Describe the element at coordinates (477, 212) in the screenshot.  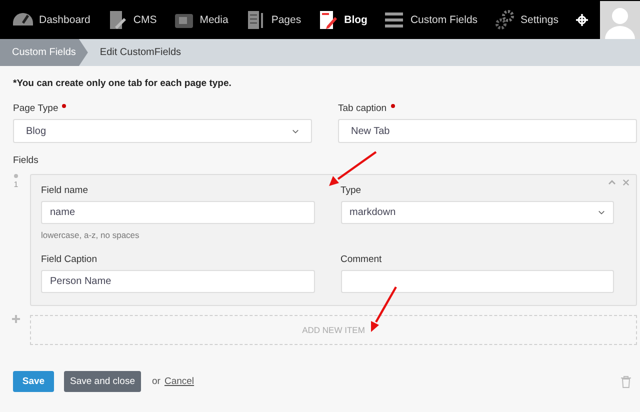
I see `type-select: markdown` at that location.